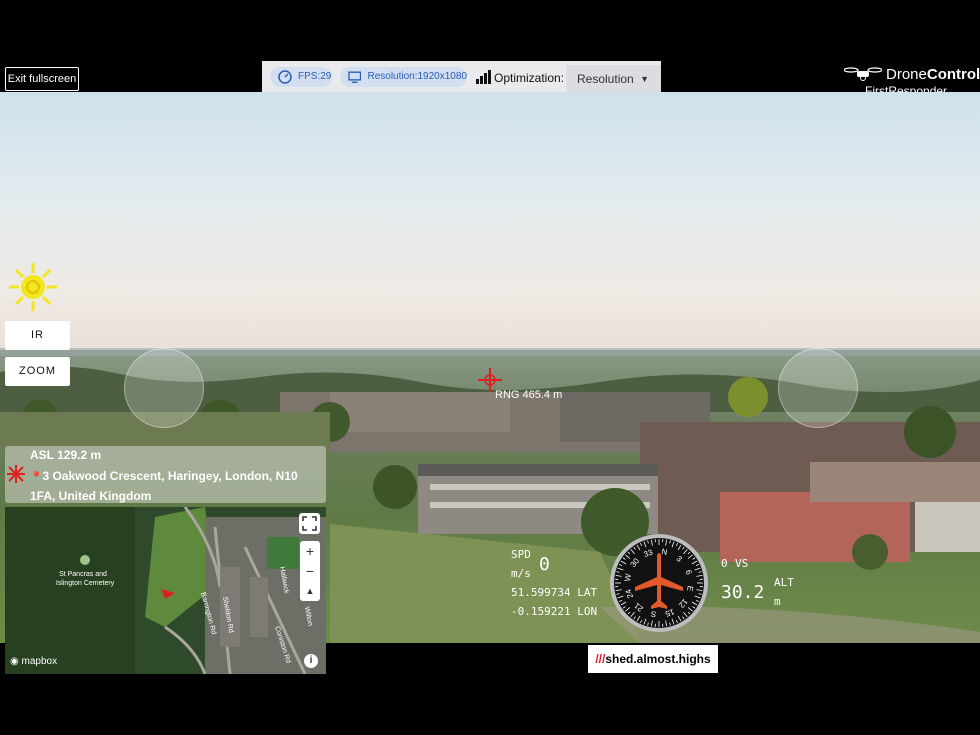 This screenshot has height=735, width=980. I want to click on drone-marker-icon, so click(16, 474).